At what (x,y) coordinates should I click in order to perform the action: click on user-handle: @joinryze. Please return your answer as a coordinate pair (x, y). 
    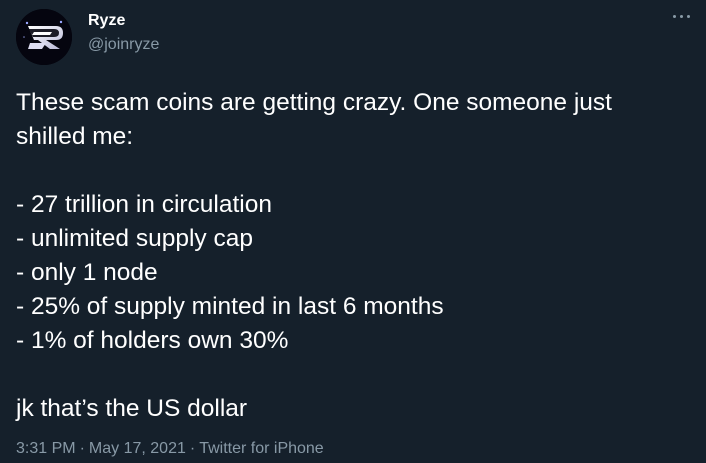
    Looking at the image, I should click on (123, 45).